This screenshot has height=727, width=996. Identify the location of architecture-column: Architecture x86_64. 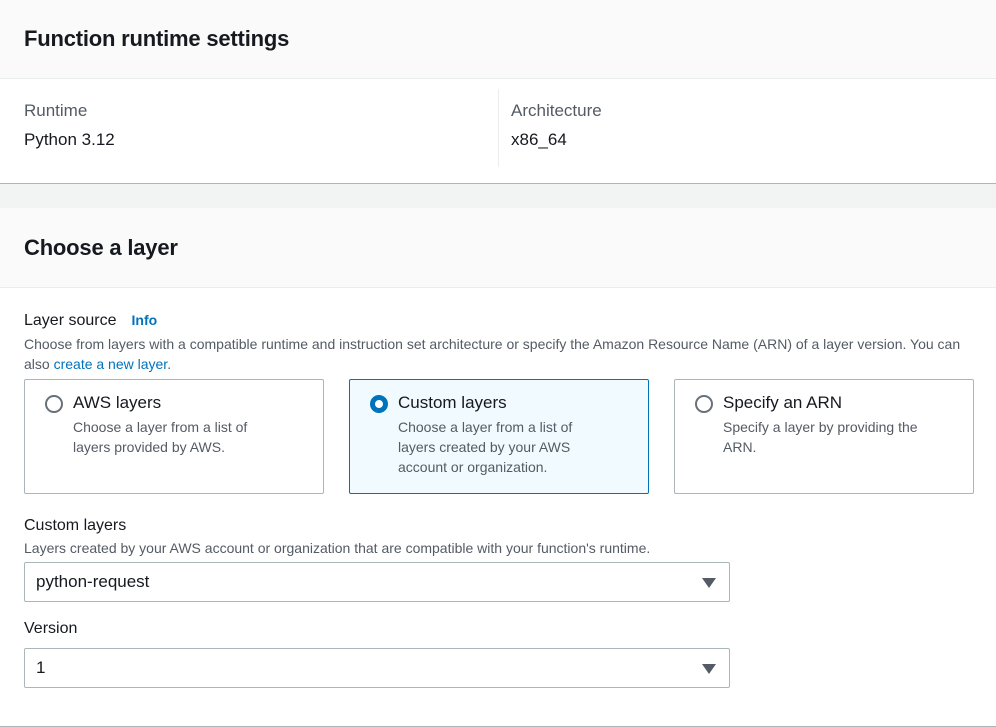
(747, 131).